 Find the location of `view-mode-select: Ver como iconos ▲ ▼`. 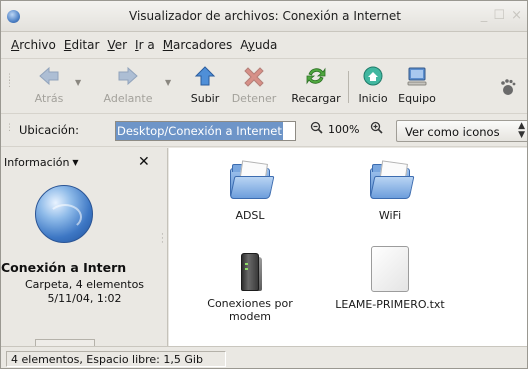

view-mode-select: Ver como iconos ▲ ▼ is located at coordinates (461, 131).